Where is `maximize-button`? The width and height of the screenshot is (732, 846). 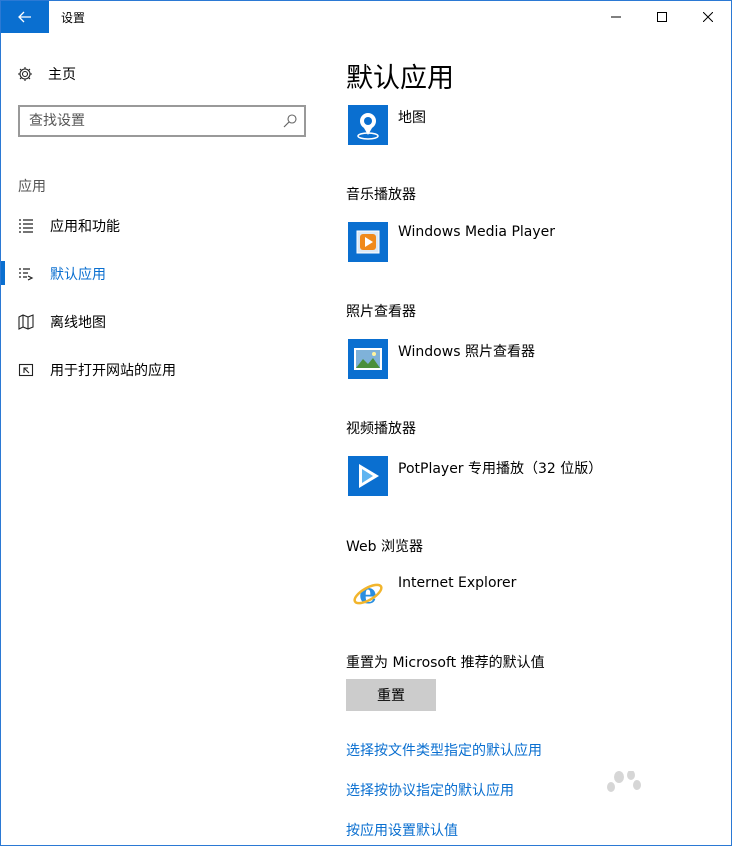 maximize-button is located at coordinates (662, 17).